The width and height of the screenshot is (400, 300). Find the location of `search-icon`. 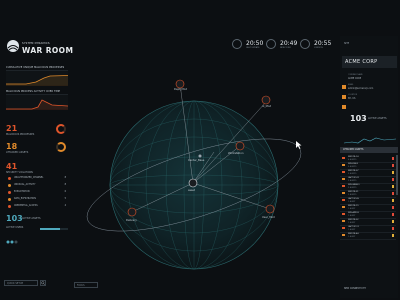

search-icon is located at coordinates (43, 283).